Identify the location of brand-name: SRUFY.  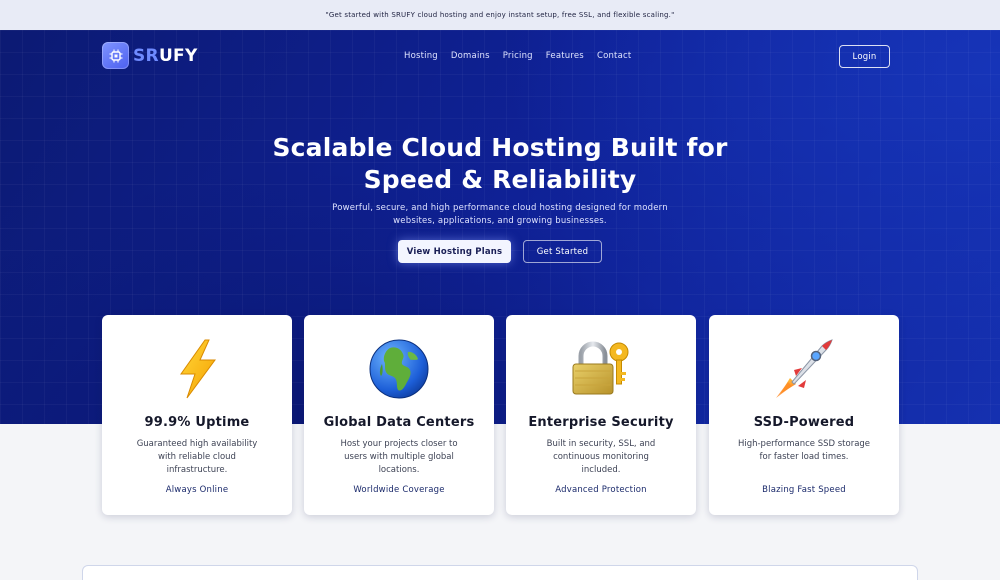
(165, 56).